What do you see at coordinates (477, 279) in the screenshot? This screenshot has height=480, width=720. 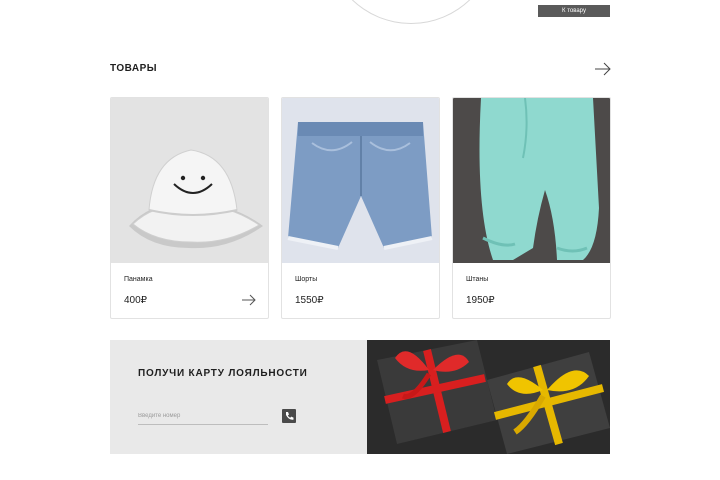 I see `product-name: Штаны` at bounding box center [477, 279].